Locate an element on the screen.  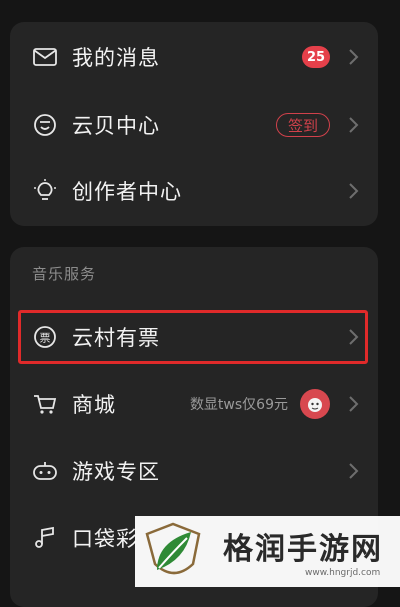
menu-item-game-zone: 游戏专区 is located at coordinates (194, 471).